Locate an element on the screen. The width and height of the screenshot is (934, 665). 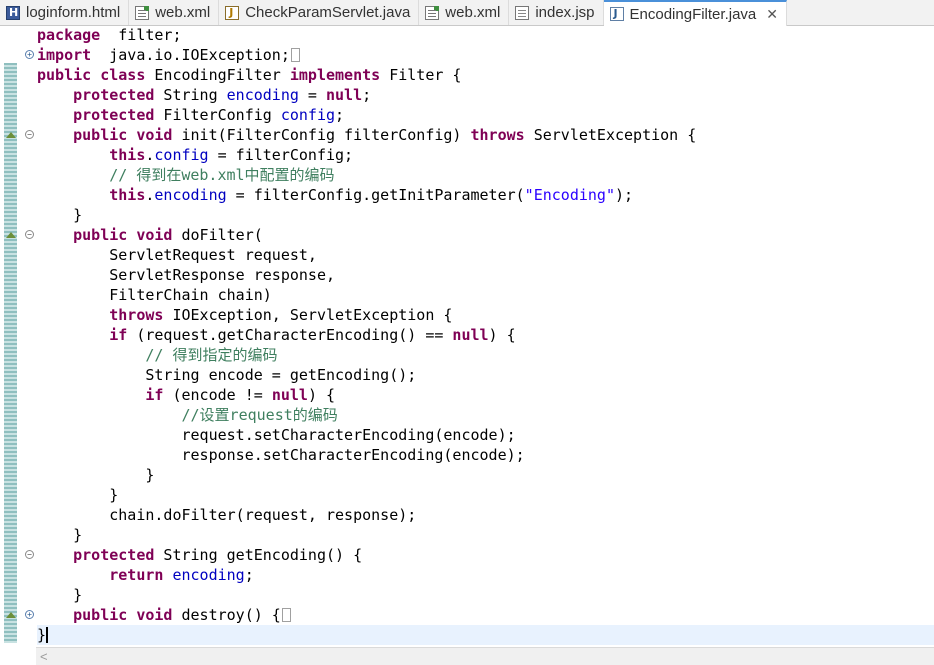
tab-index-jsp: index.jsp is located at coordinates (556, 12).